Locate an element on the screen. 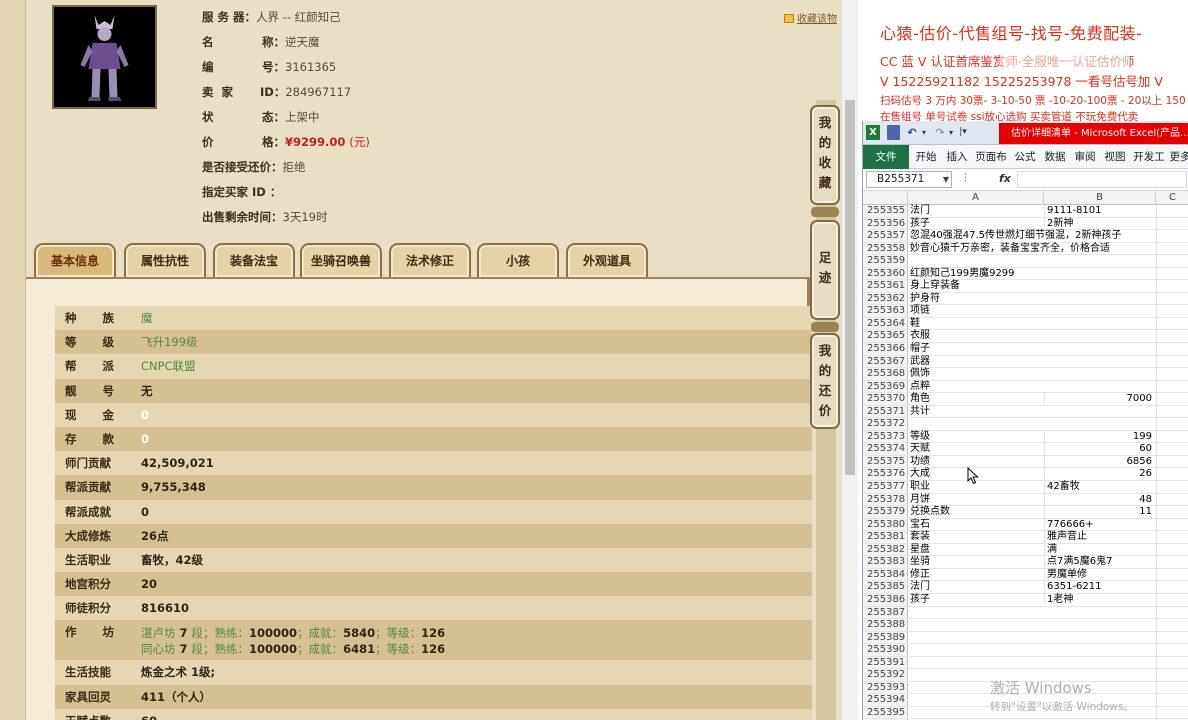 The image size is (1188, 720). page-scrollbar is located at coordinates (849, 360).